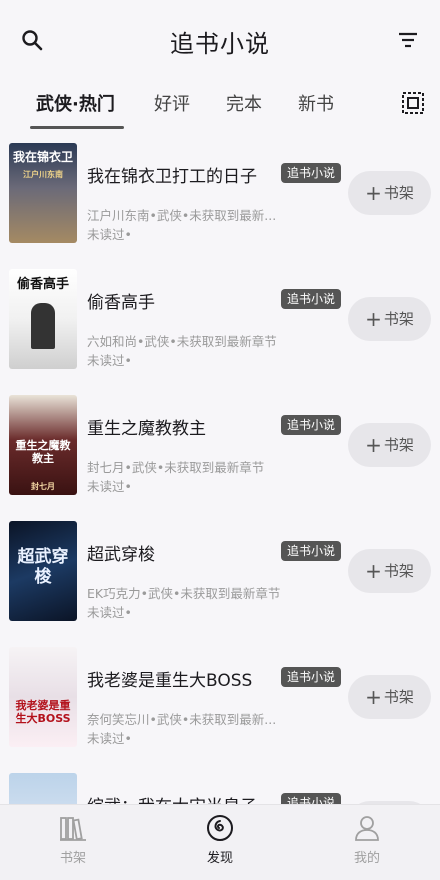  I want to click on discover-icon, so click(220, 828).